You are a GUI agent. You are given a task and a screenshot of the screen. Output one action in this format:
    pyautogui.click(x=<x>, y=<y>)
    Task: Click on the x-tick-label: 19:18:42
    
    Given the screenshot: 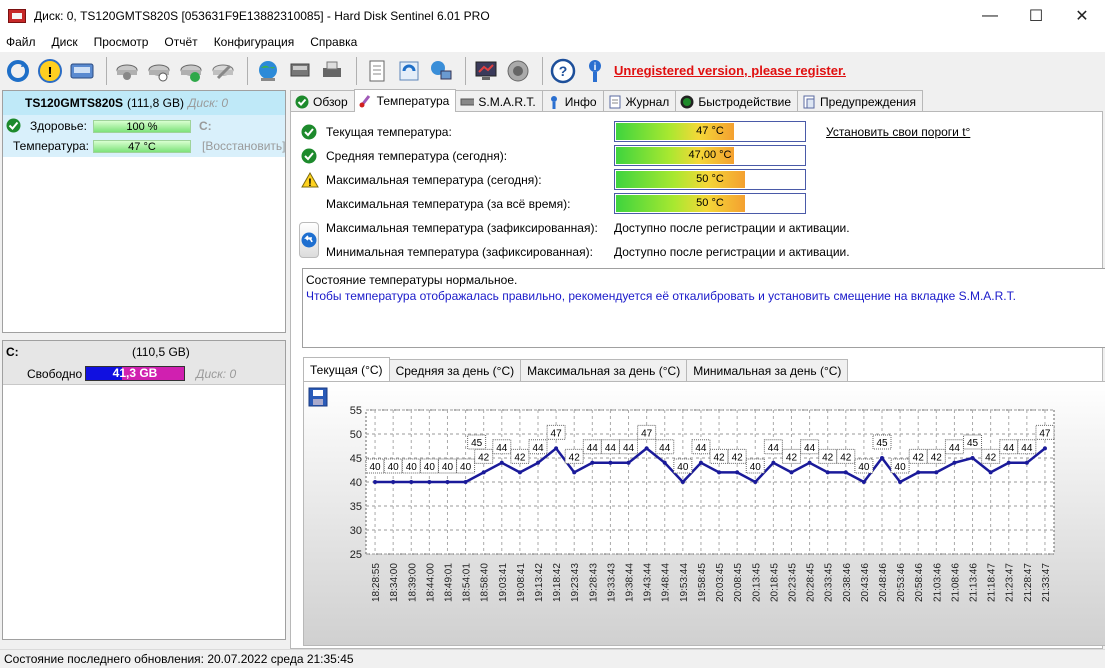 What is the action you would take?
    pyautogui.click(x=557, y=582)
    